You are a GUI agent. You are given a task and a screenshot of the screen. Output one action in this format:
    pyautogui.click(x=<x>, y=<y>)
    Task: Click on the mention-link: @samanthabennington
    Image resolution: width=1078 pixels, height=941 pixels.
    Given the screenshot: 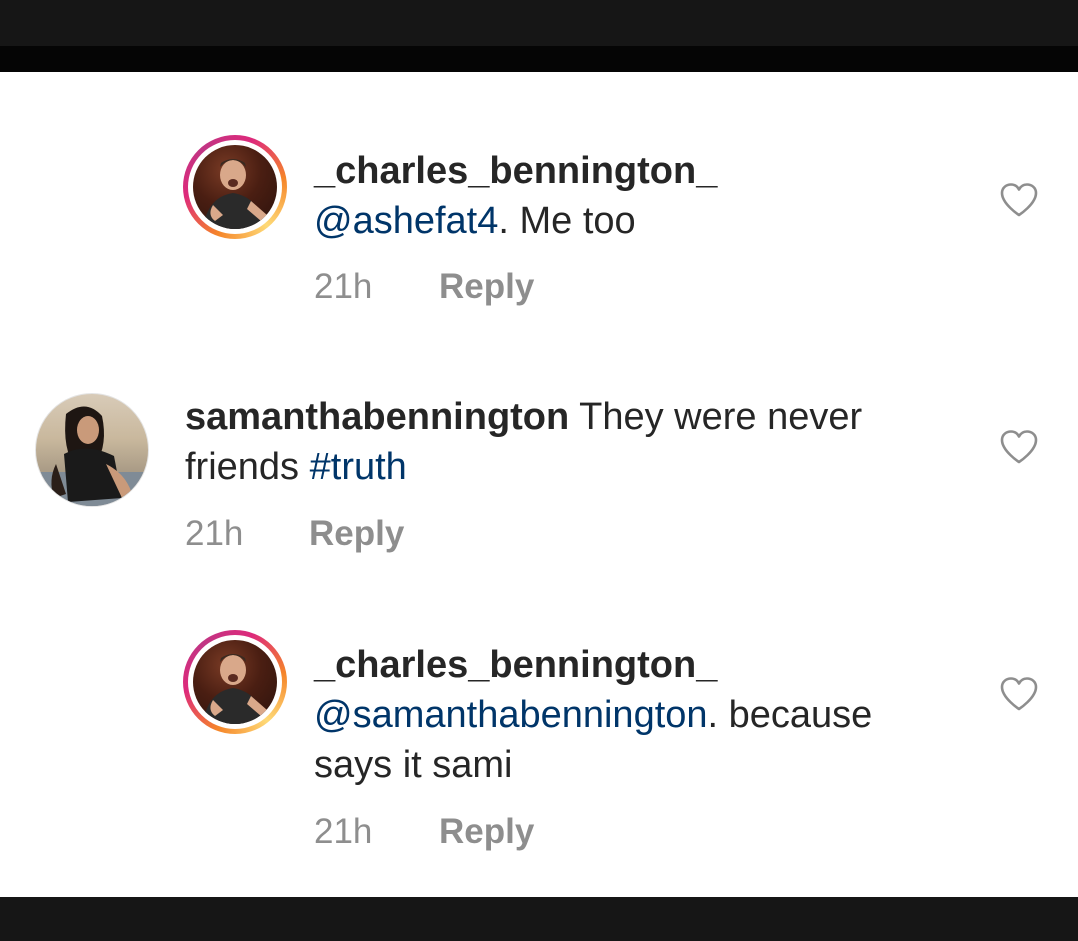 What is the action you would take?
    pyautogui.click(x=511, y=715)
    